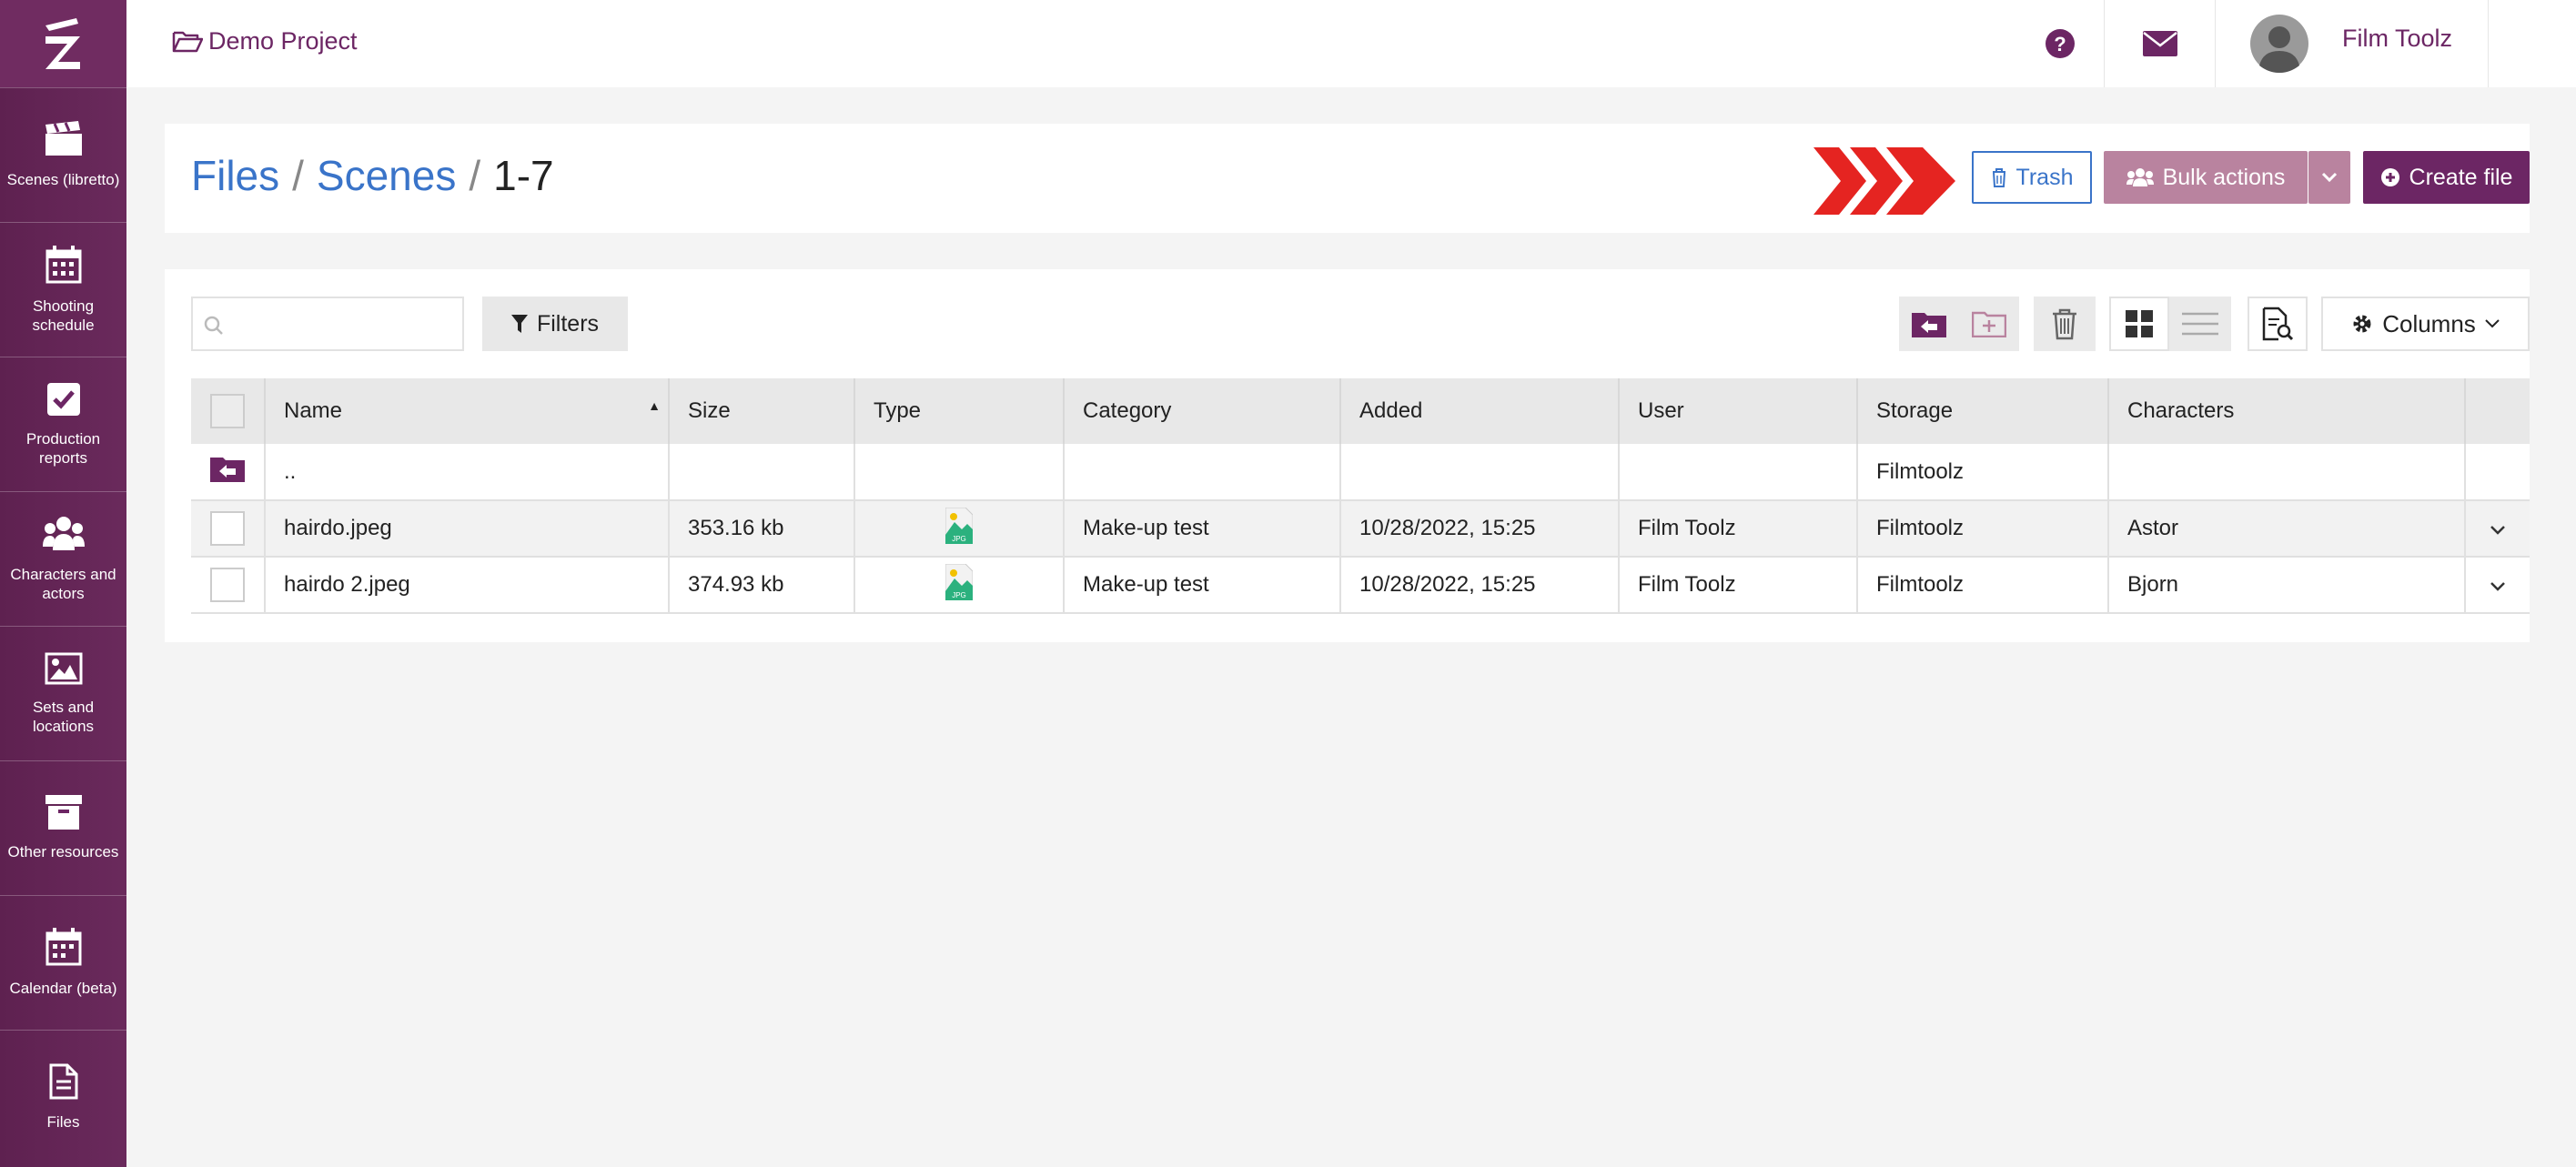 The image size is (2576, 1167). I want to click on search-input, so click(328, 324).